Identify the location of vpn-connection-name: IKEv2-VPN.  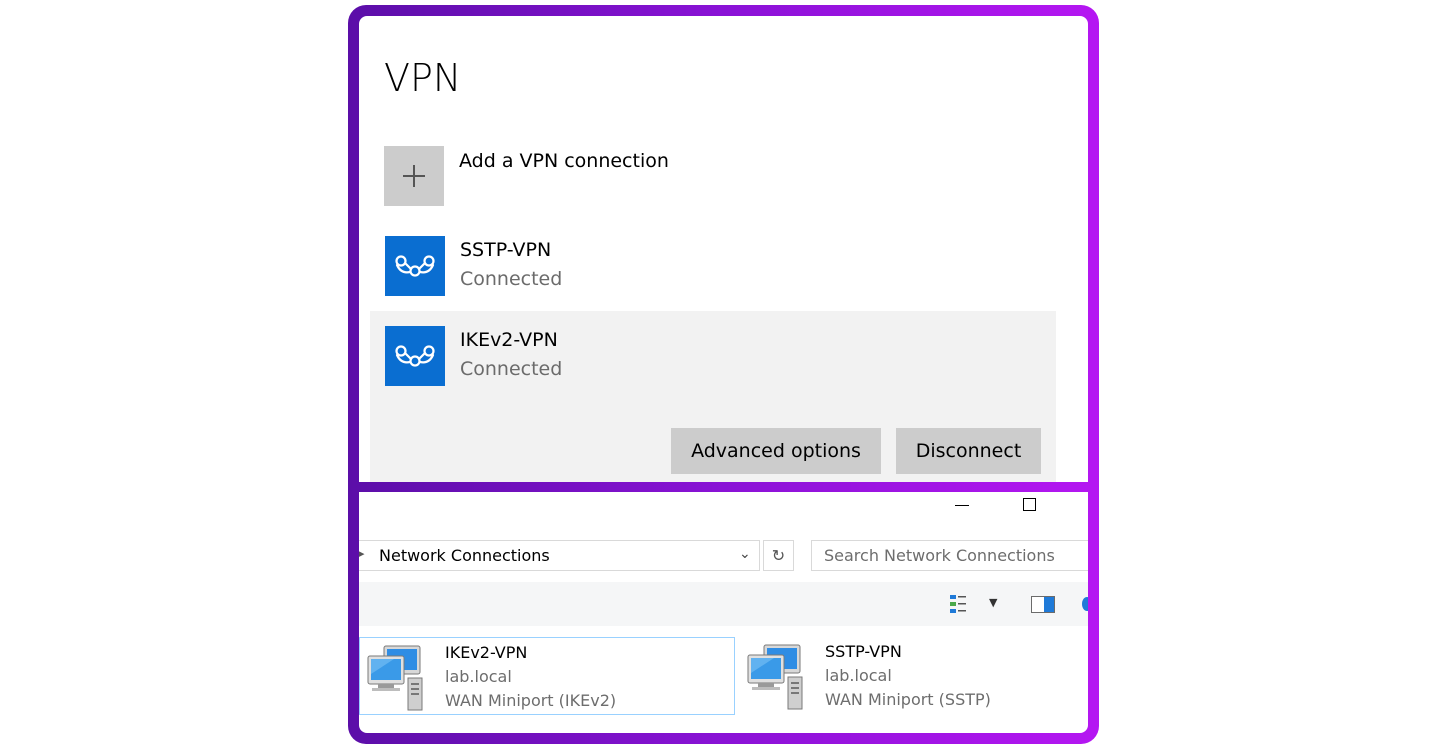
(509, 340).